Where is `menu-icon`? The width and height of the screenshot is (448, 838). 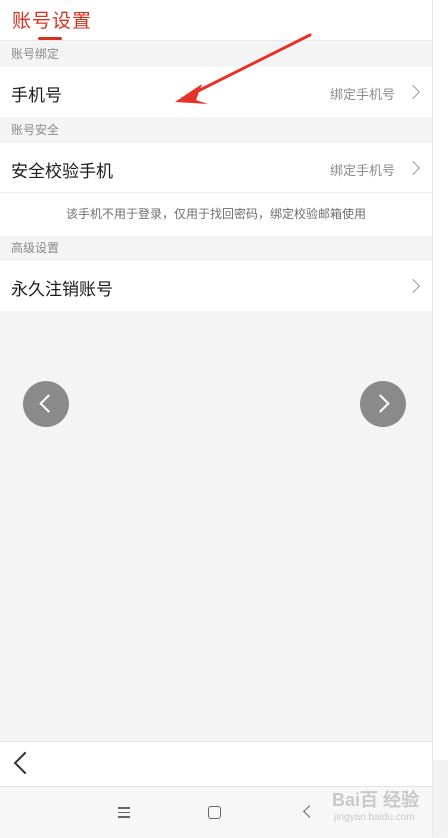 menu-icon is located at coordinates (124, 812).